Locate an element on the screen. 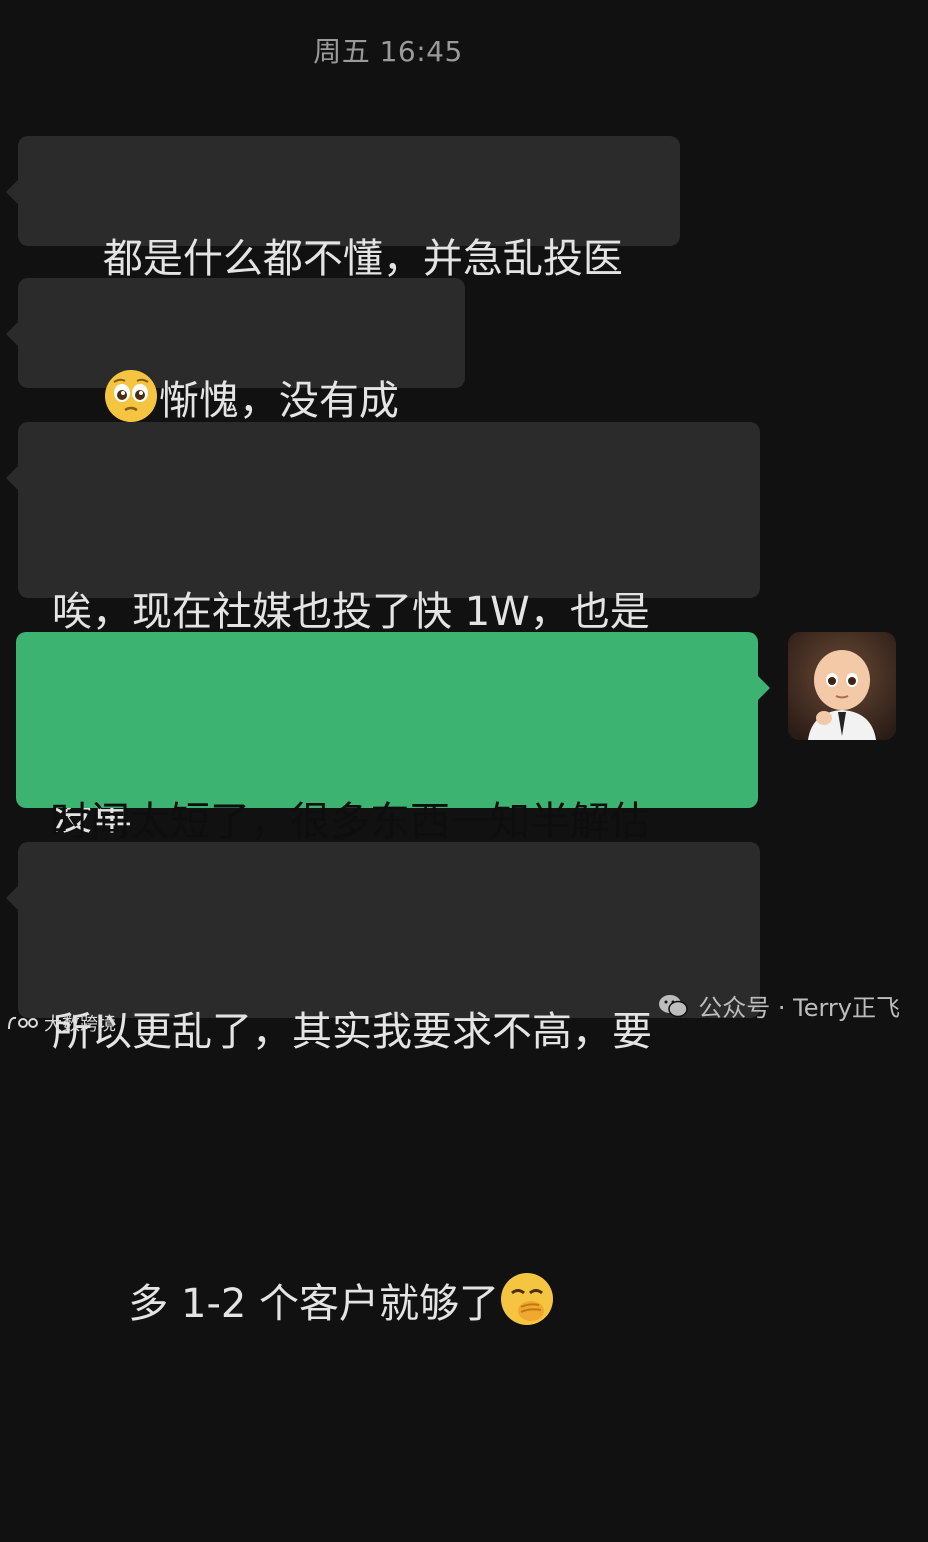 The height and width of the screenshot is (1542, 928). message-text-line: 所以更乱了，其实我要求不高，要 is located at coordinates (352, 1032).